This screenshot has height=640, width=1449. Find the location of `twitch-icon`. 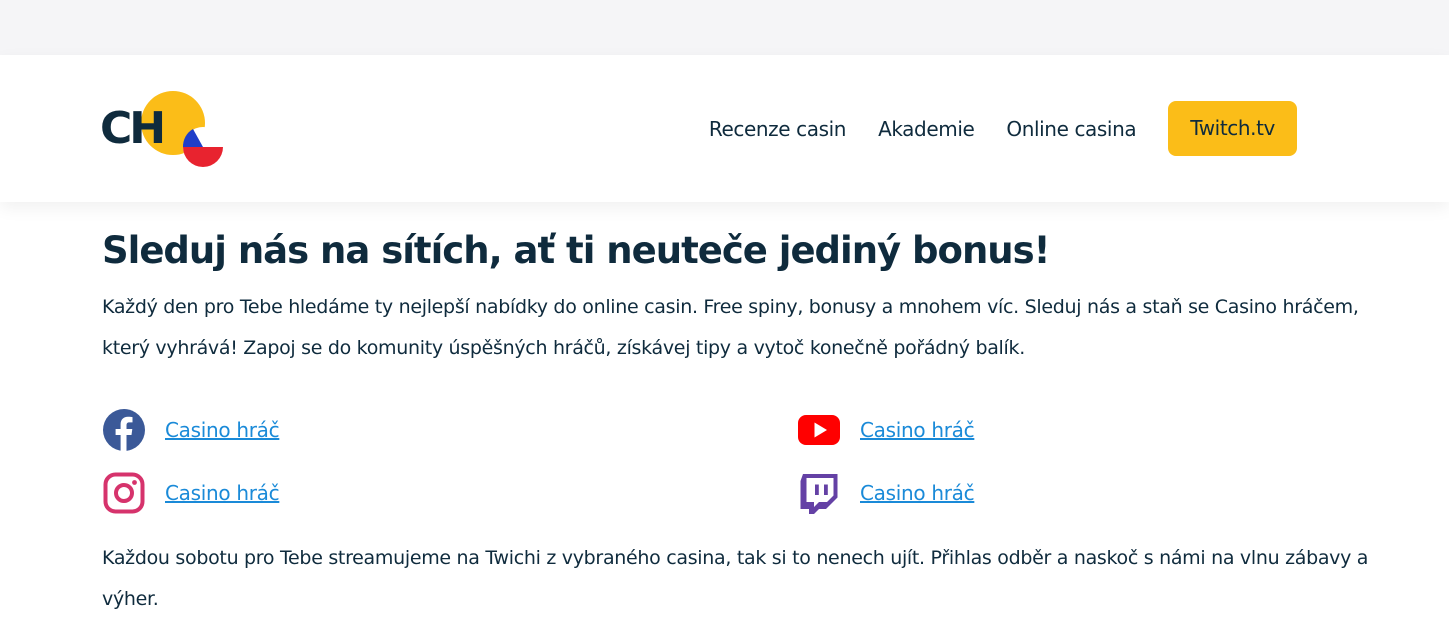

twitch-icon is located at coordinates (819, 493).